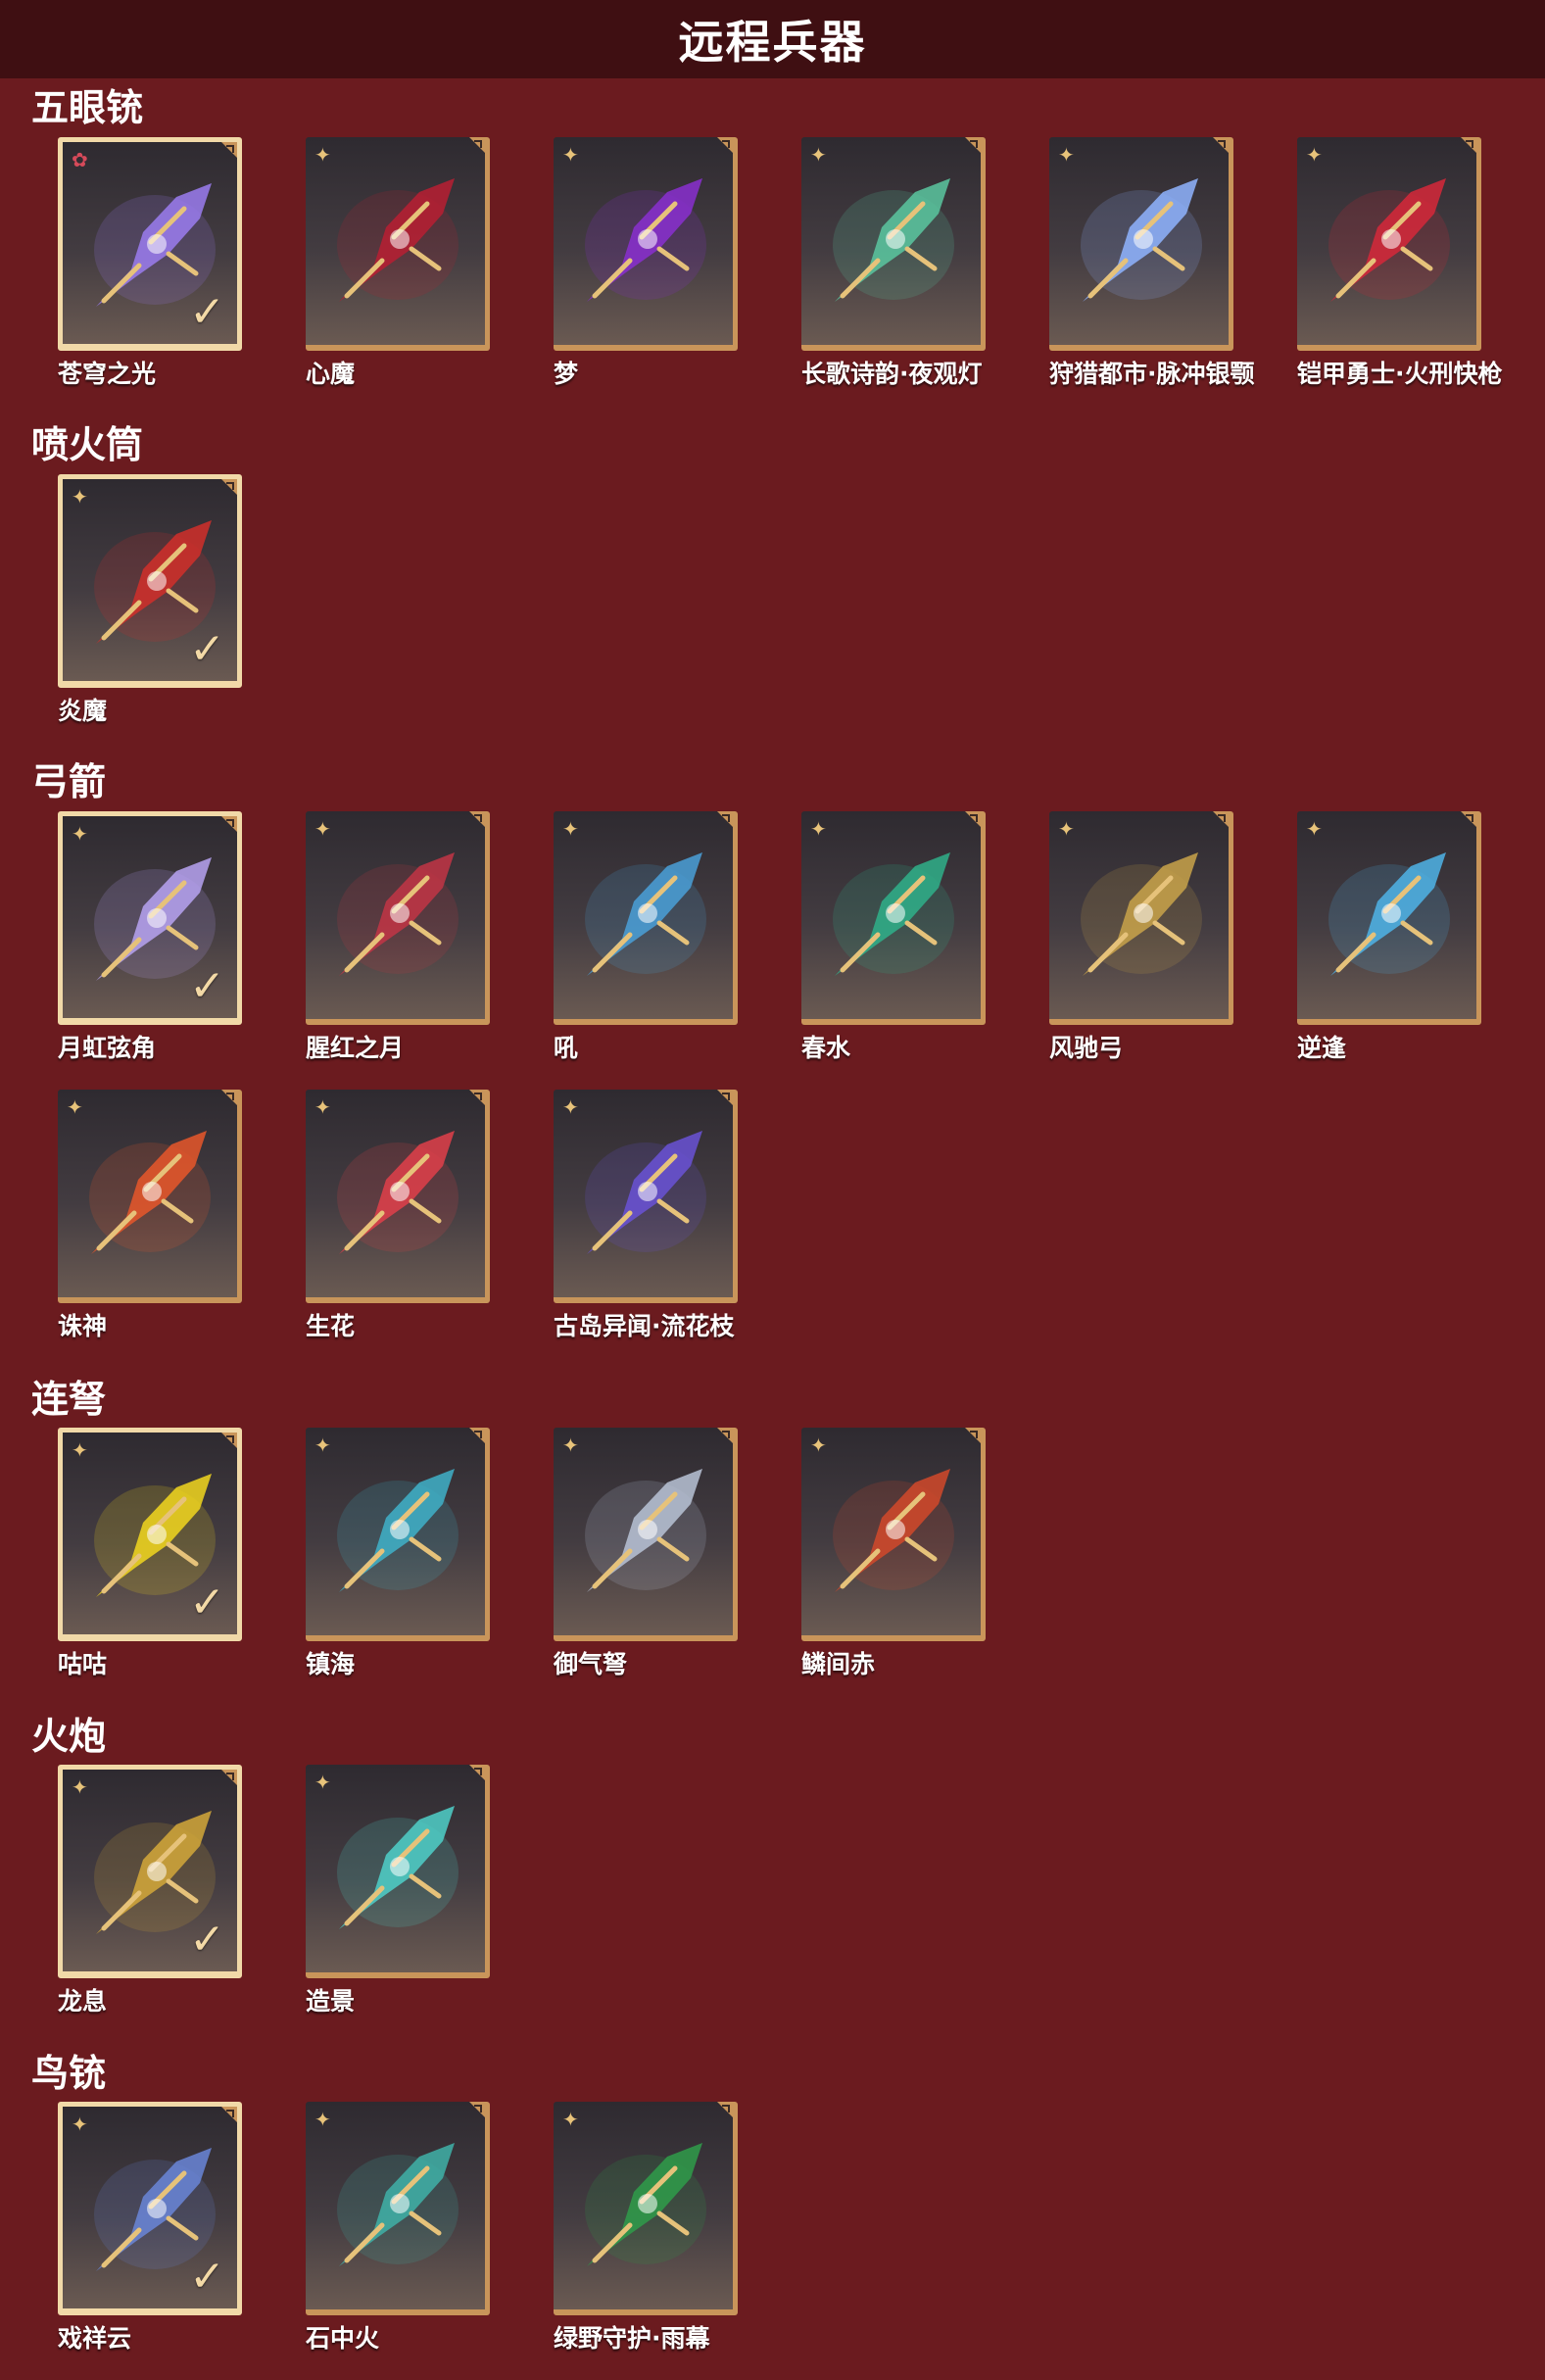 This screenshot has height=2380, width=1545. I want to click on weapon-item: ✦ 狩猎都市·脉冲银颚, so click(1152, 263).